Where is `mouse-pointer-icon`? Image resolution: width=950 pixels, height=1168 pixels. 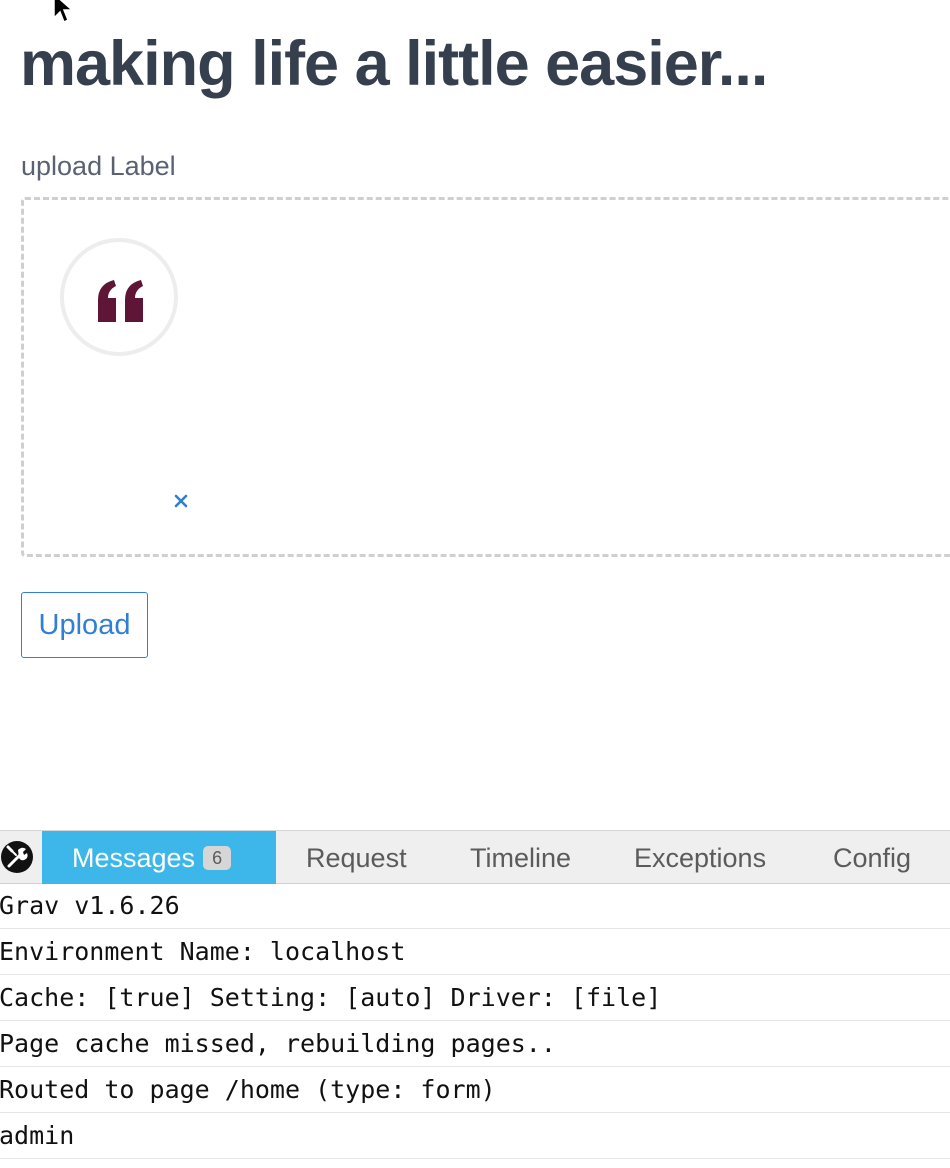
mouse-pointer-icon is located at coordinates (63, 12).